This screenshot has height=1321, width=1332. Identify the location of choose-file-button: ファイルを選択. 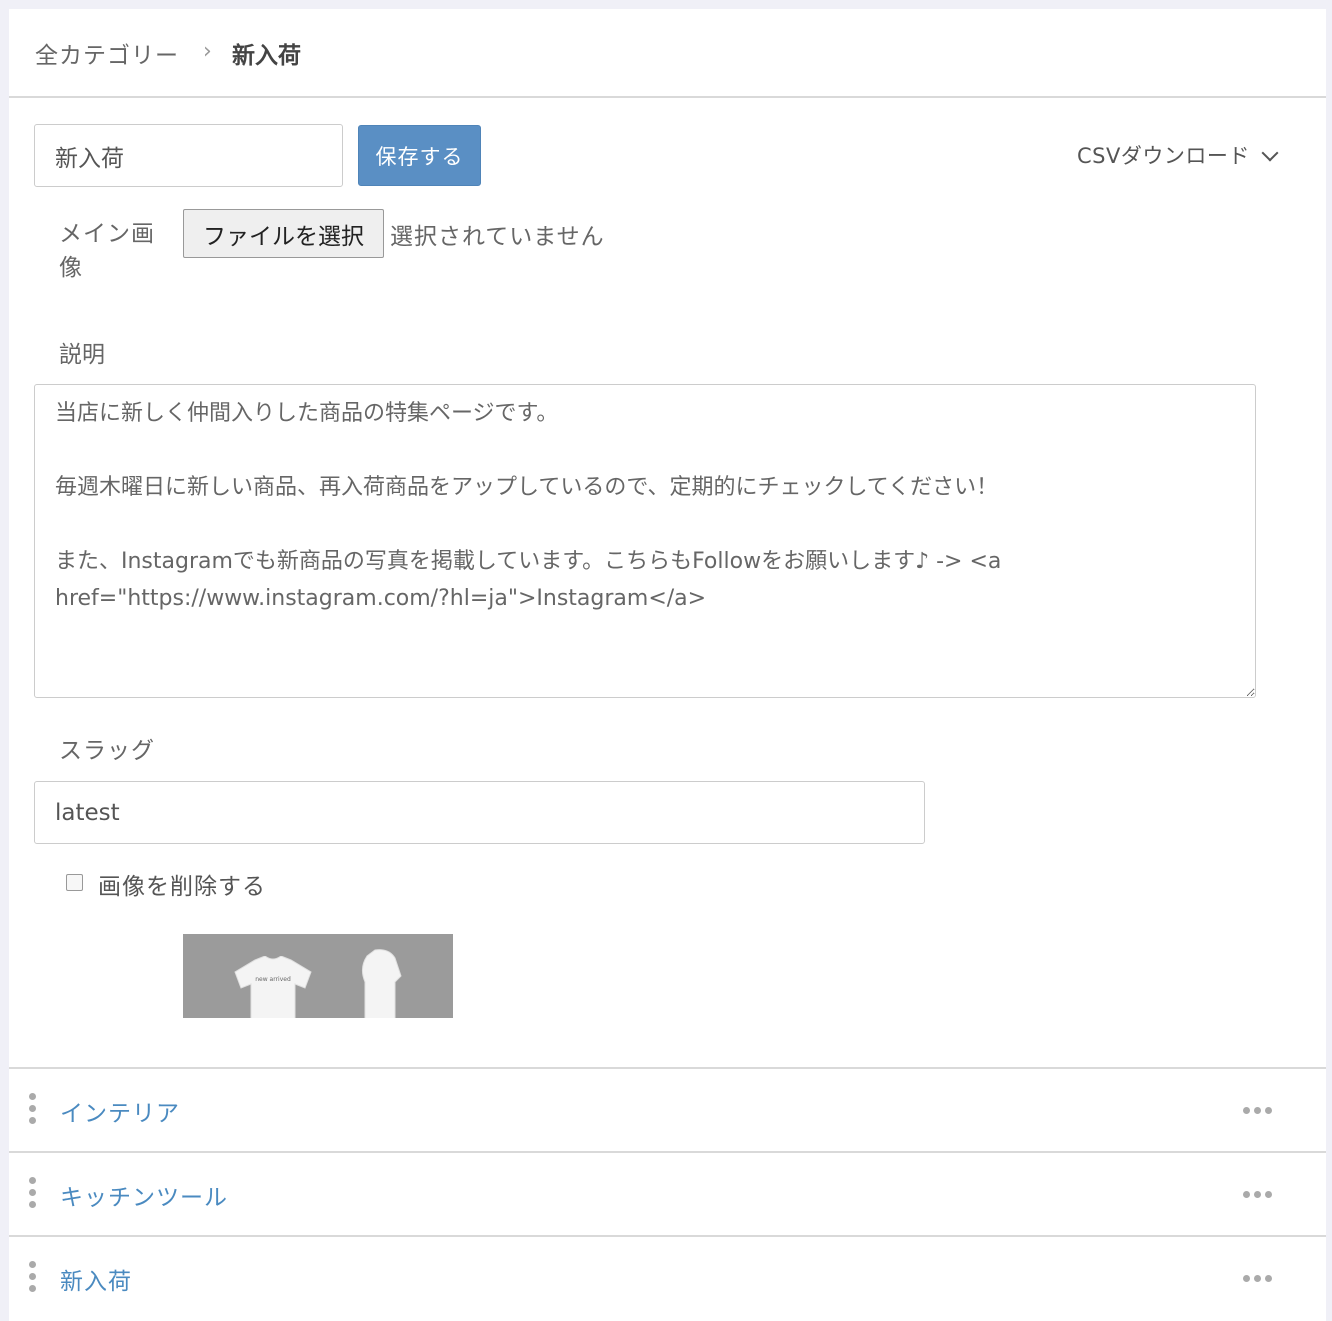
(283, 233).